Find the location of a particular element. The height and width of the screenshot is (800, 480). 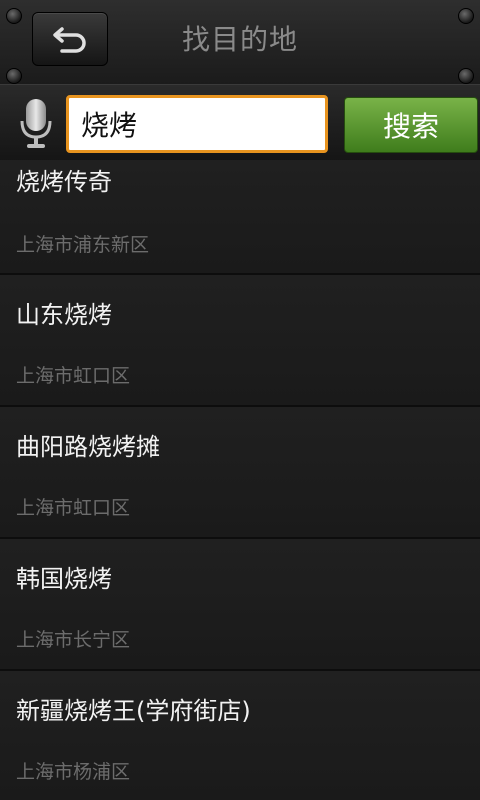

item-name: 曲阳路烧烤摊 is located at coordinates (88, 447).